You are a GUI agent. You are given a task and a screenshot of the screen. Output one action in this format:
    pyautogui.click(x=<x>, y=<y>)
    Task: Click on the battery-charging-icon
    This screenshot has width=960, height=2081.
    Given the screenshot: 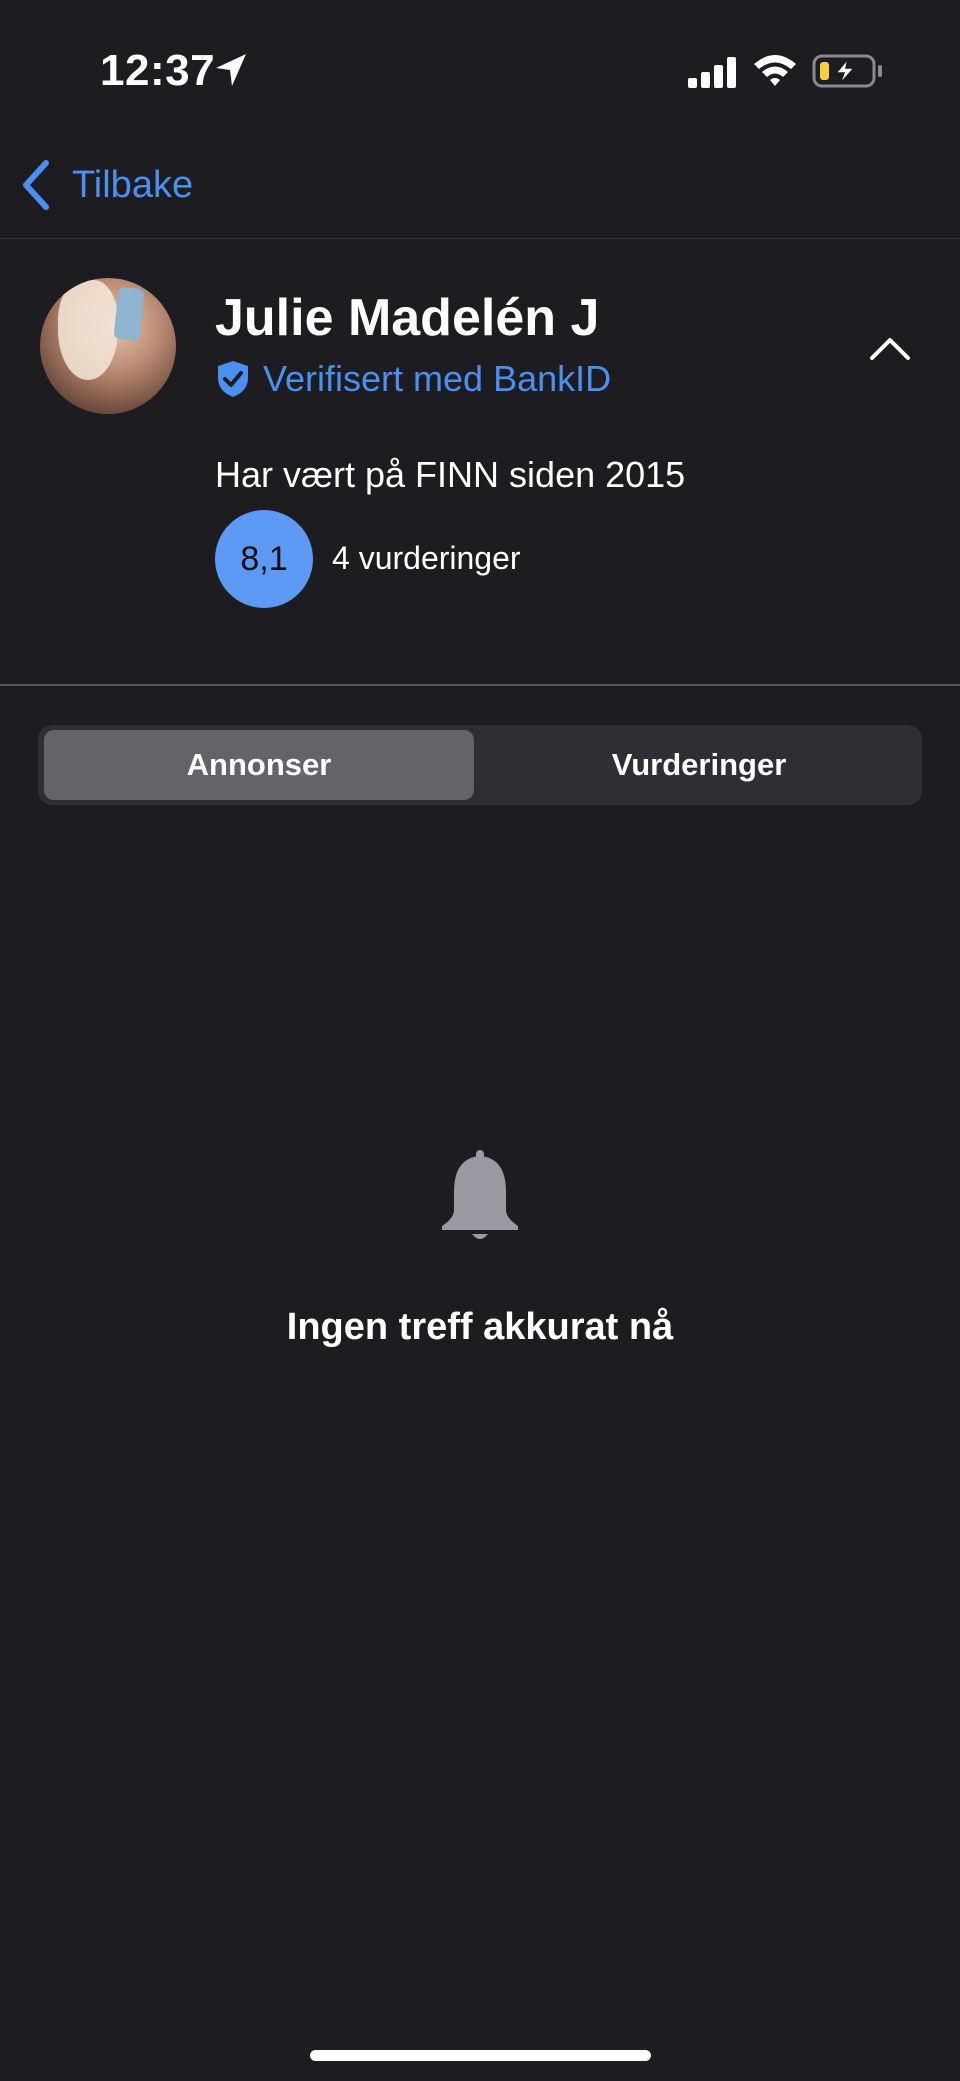 What is the action you would take?
    pyautogui.click(x=847, y=71)
    